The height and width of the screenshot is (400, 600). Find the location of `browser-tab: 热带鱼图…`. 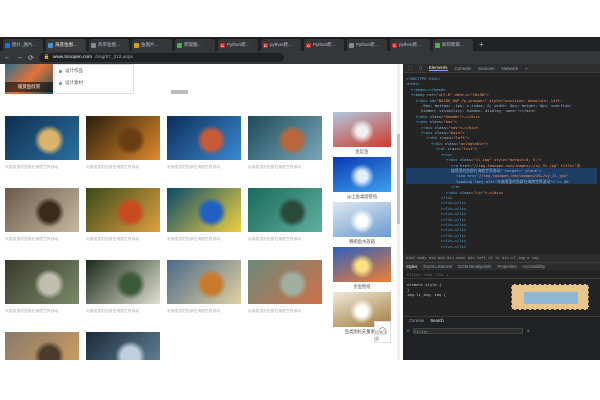

browser-tab: 热带鱼图… is located at coordinates (109, 45).